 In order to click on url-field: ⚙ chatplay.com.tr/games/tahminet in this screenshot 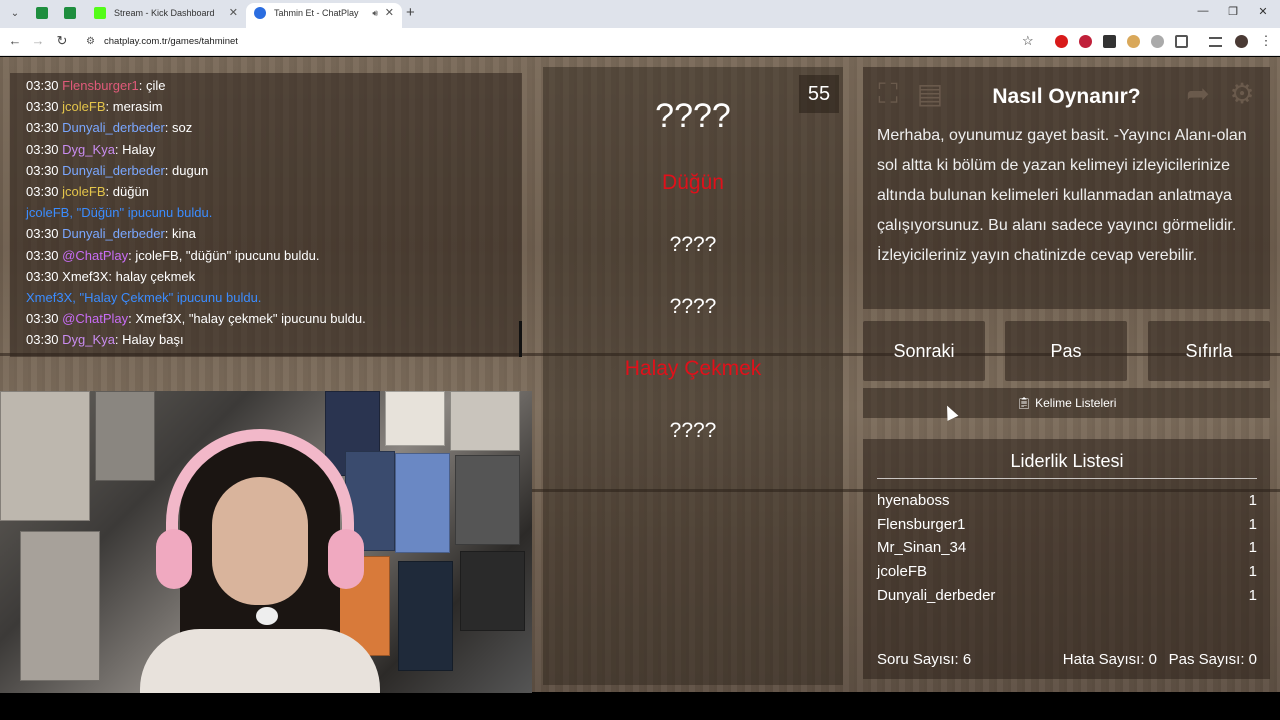, I will do `click(565, 42)`.